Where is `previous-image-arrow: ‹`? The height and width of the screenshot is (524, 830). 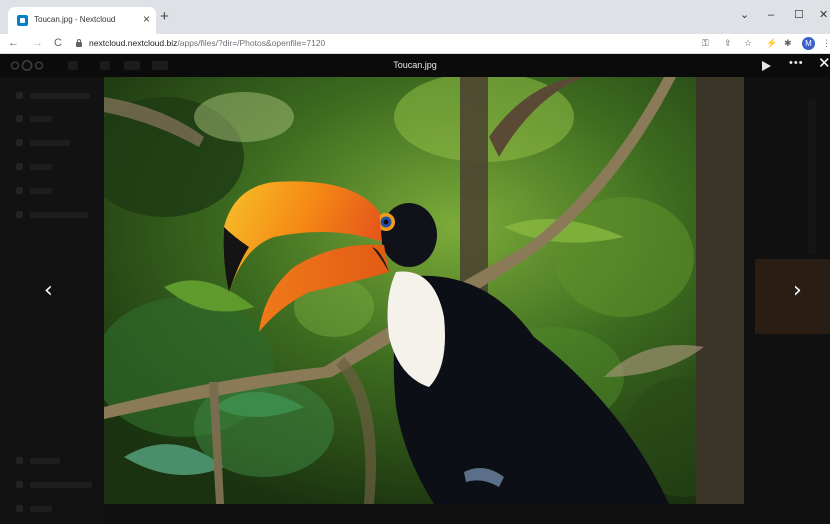
previous-image-arrow: ‹ is located at coordinates (48, 291).